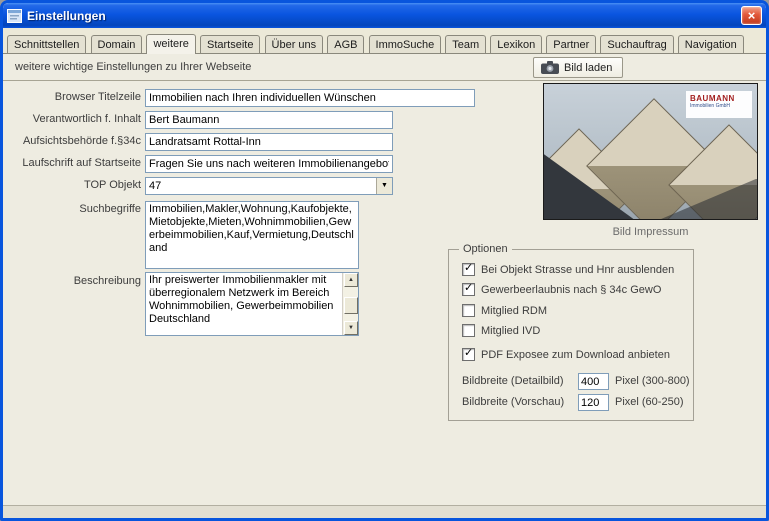 The width and height of the screenshot is (769, 521). Describe the element at coordinates (110, 209) in the screenshot. I see `keywords-label: Suchbegriffe` at that location.